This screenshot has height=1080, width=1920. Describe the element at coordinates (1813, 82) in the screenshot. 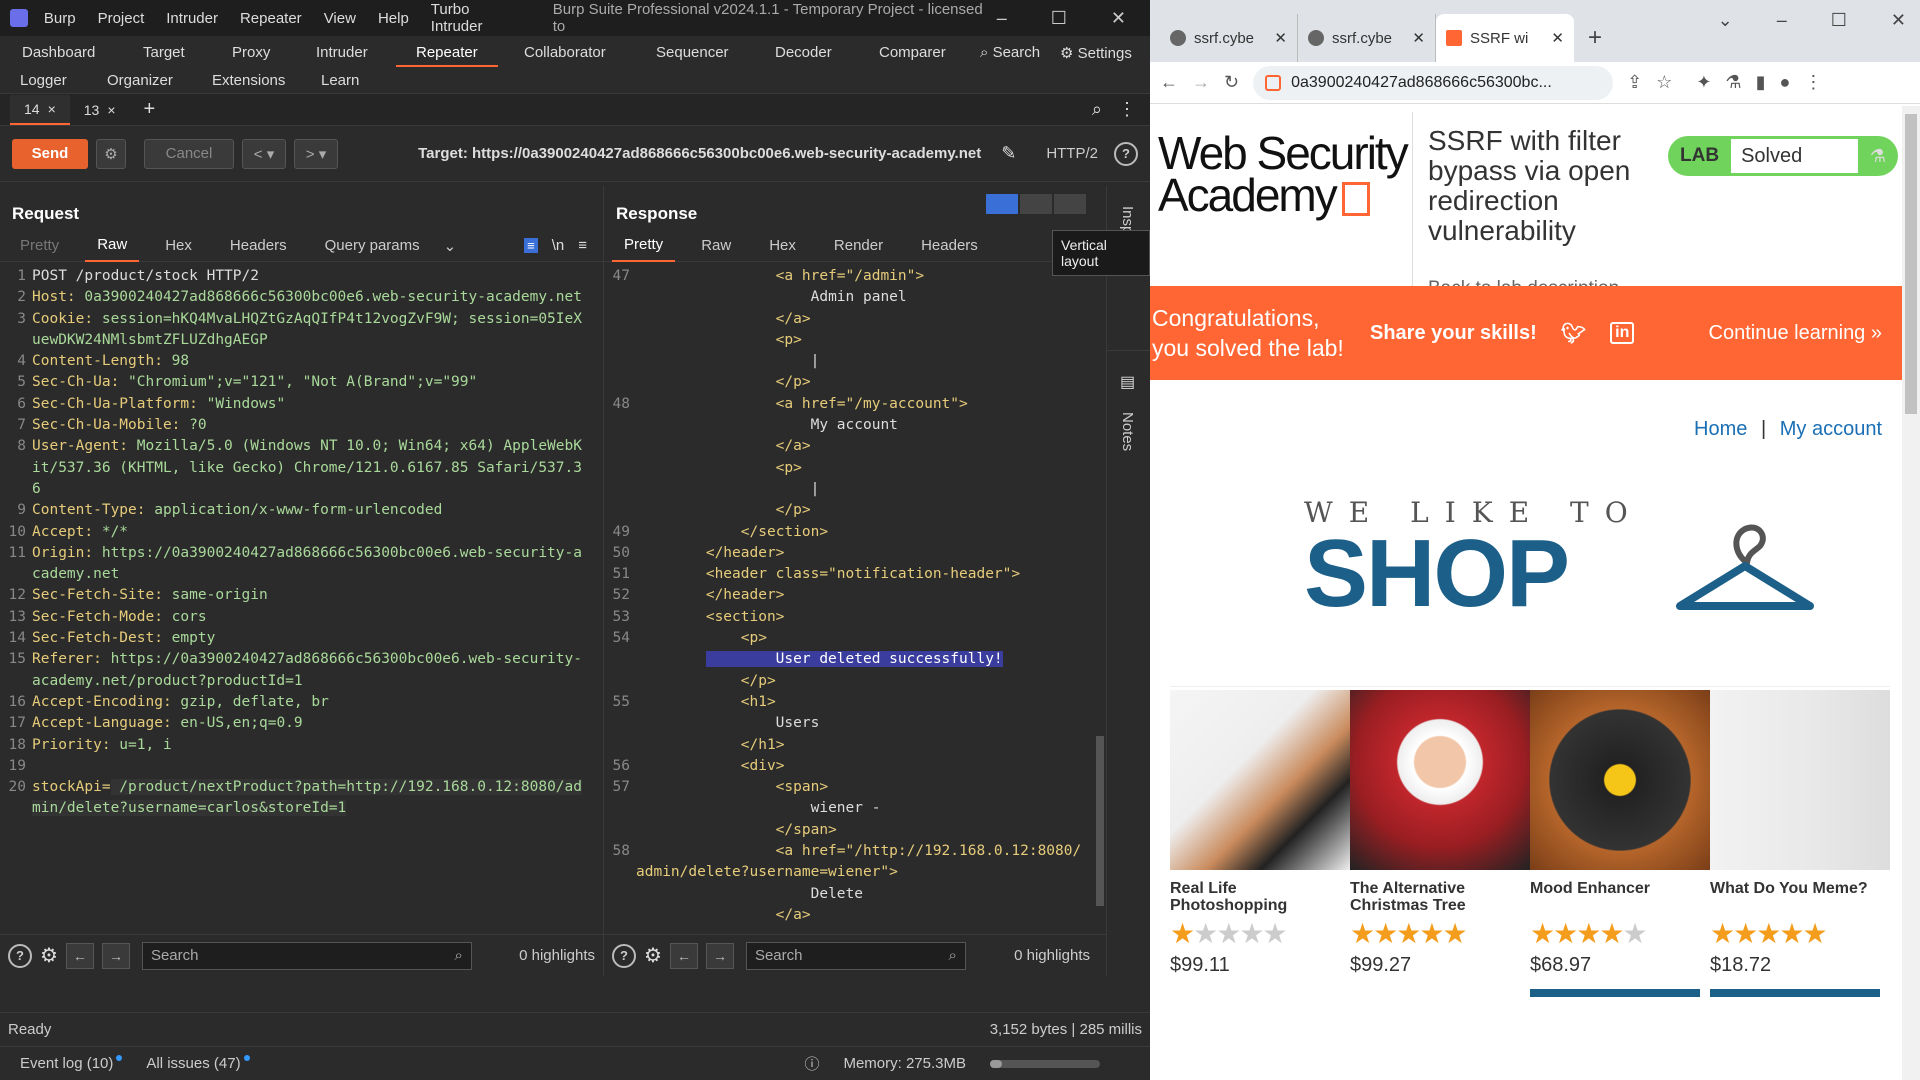

I see `more-icon: ⋮` at that location.